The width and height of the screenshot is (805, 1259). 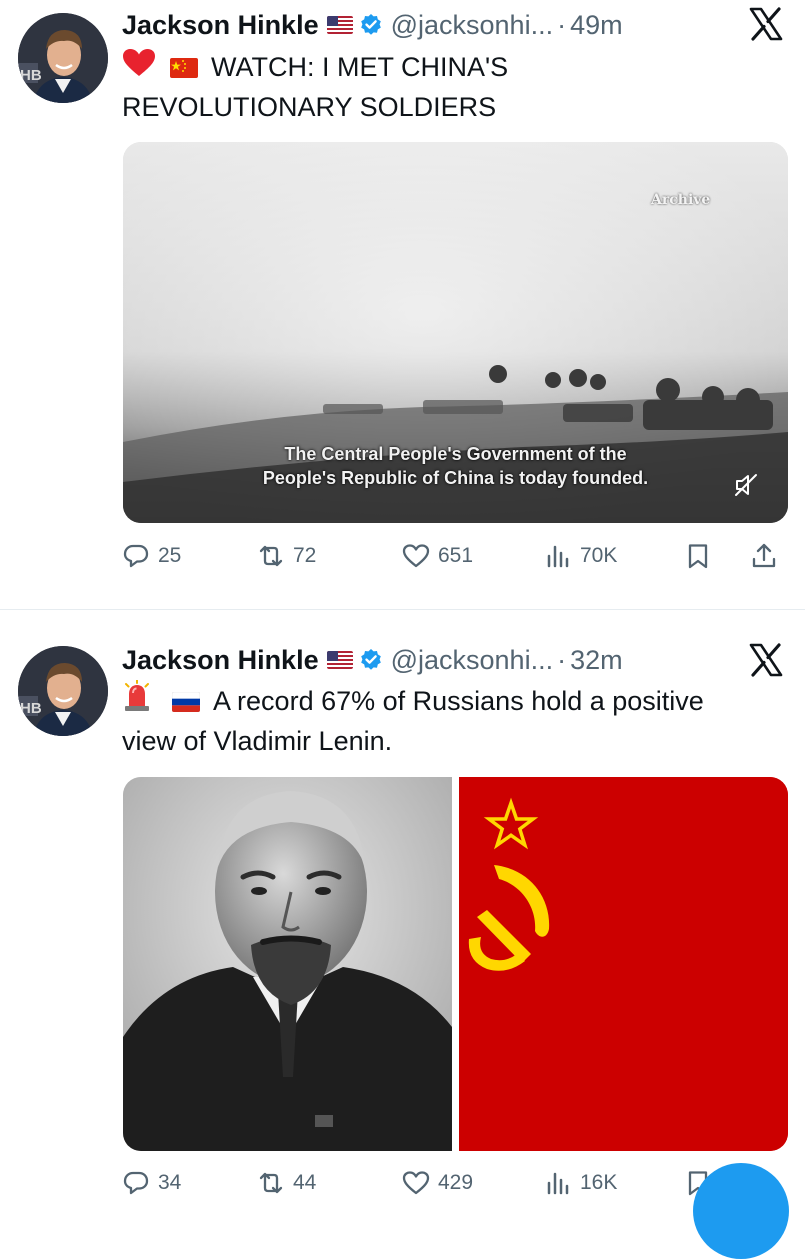 I want to click on timestamp: 49m, so click(x=596, y=25).